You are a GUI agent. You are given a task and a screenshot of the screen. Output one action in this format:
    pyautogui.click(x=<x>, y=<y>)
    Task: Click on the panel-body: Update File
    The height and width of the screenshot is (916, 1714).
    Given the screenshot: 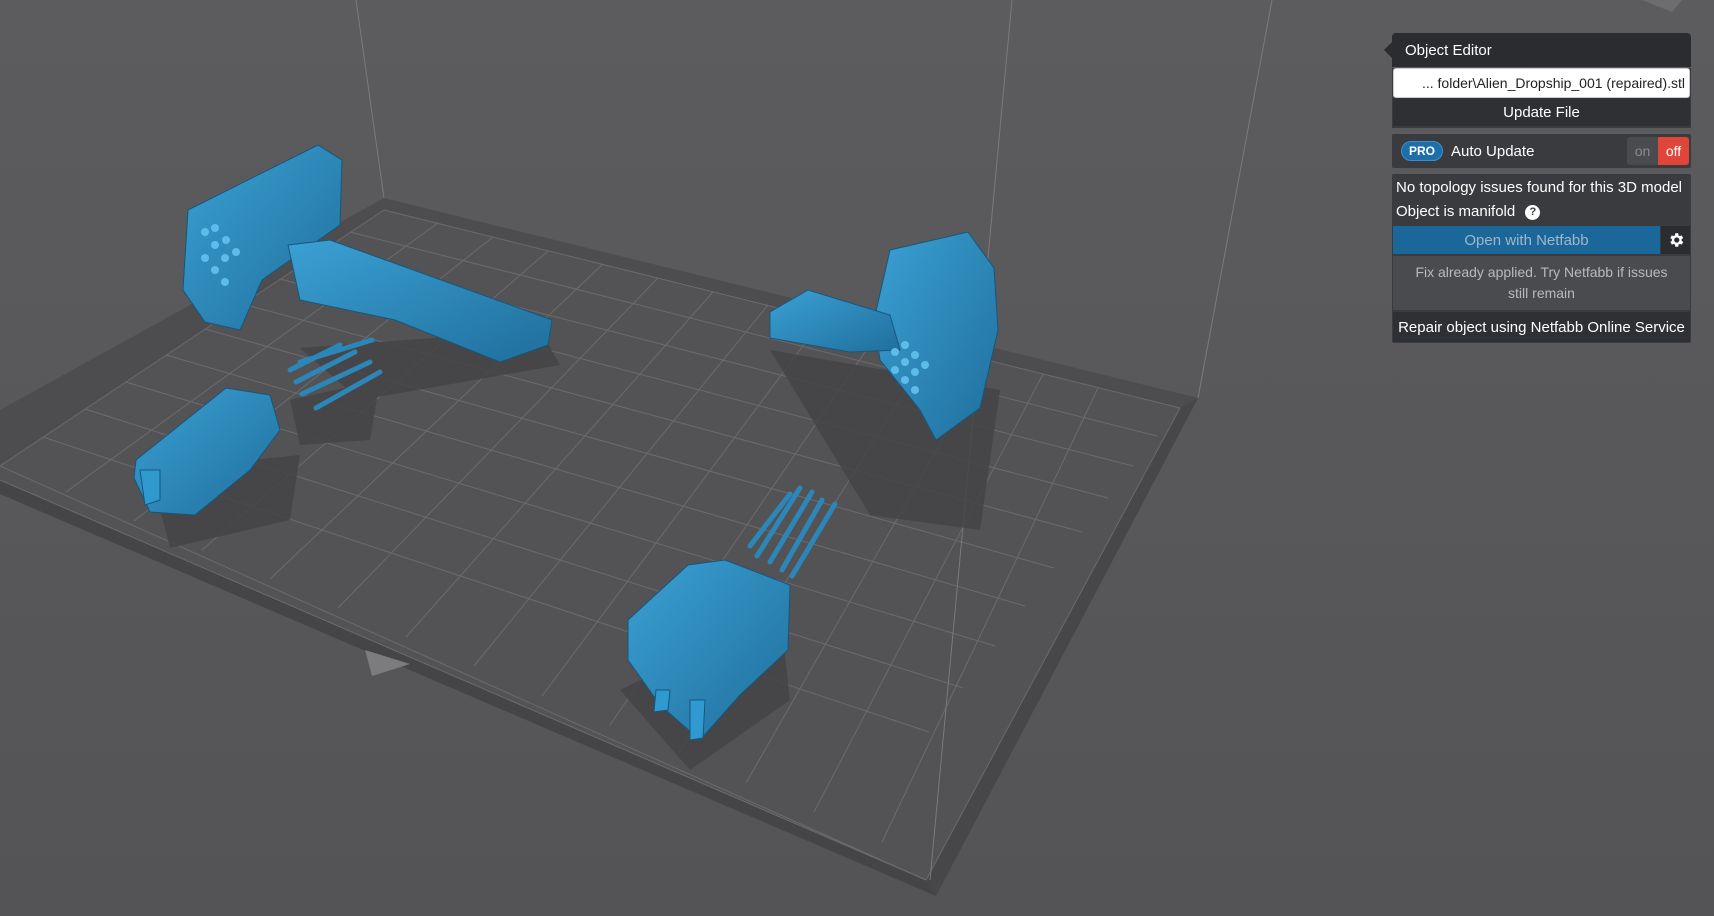 What is the action you would take?
    pyautogui.click(x=1541, y=98)
    